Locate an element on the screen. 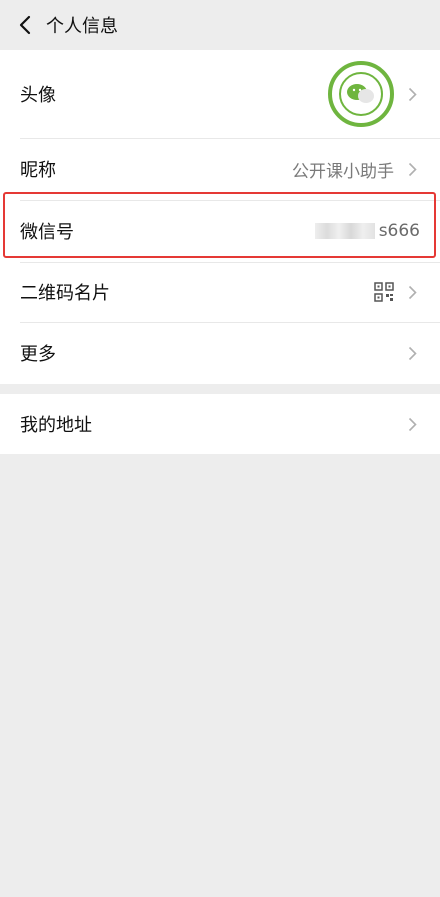  page-title: 个人信息 is located at coordinates (82, 26).